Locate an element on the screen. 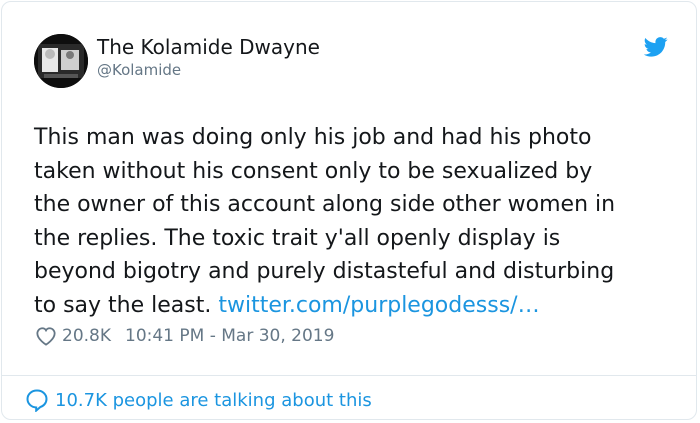  speech-bubble-icon is located at coordinates (37, 400).